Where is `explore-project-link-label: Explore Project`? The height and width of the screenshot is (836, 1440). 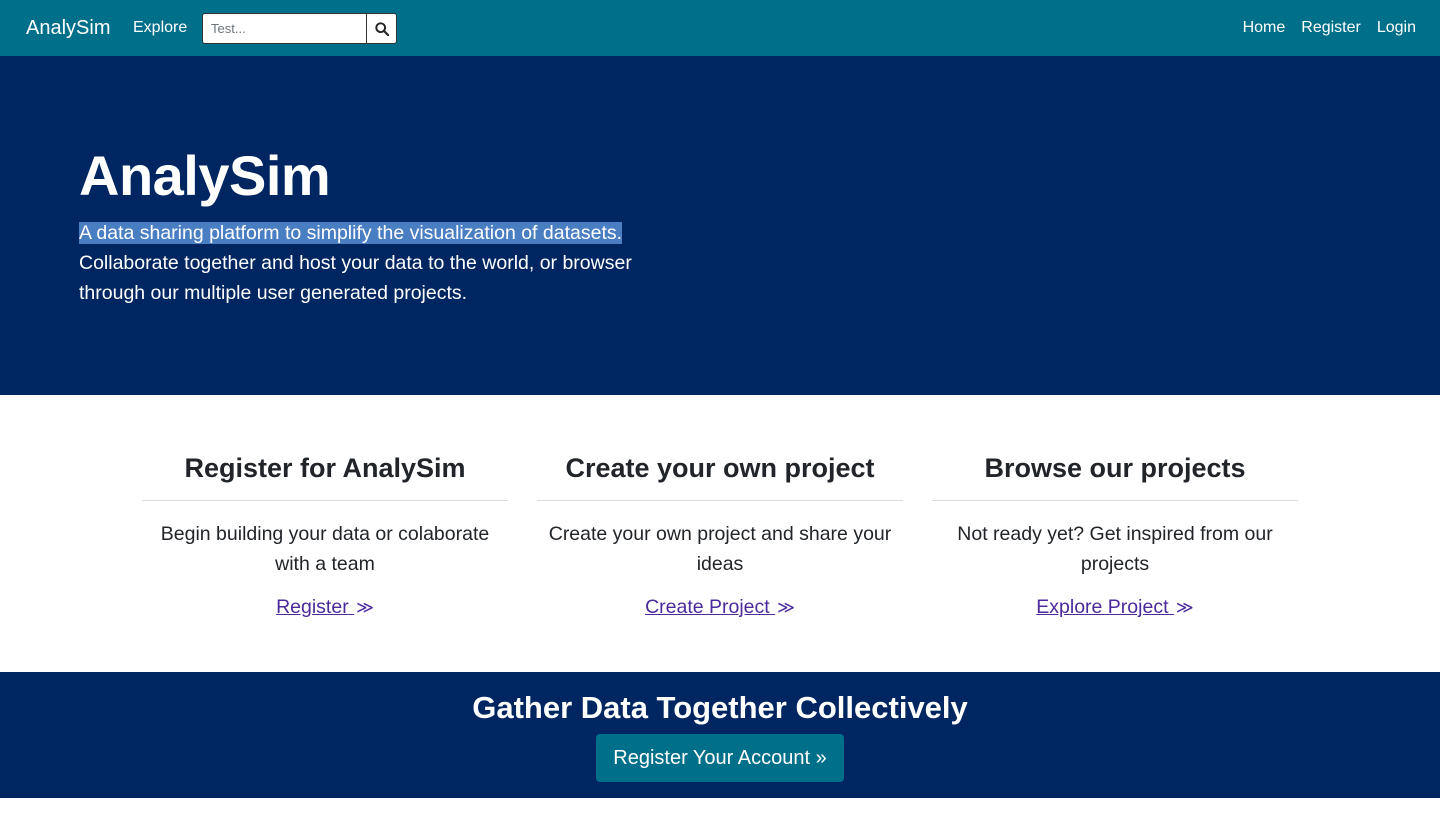
explore-project-link-label: Explore Project is located at coordinates (1102, 607).